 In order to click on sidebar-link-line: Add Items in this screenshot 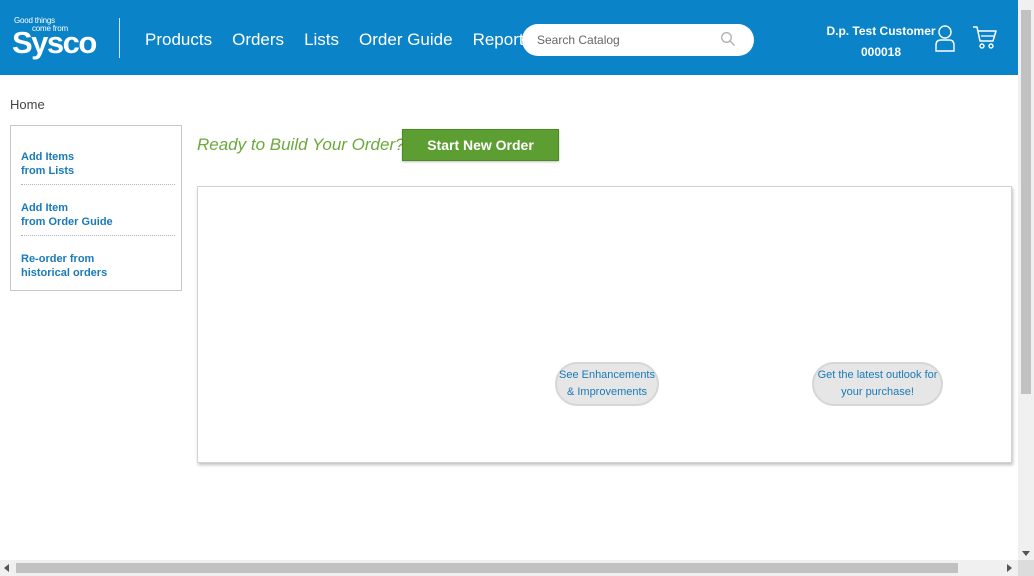, I will do `click(48, 157)`.